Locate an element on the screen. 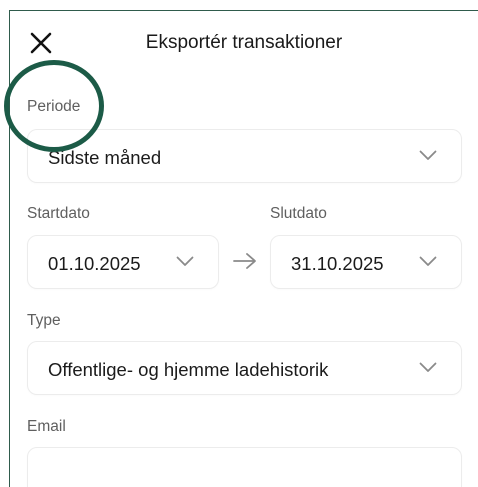 This screenshot has height=487, width=478. dialog-title: Eksportér transaktioner is located at coordinates (244, 42).